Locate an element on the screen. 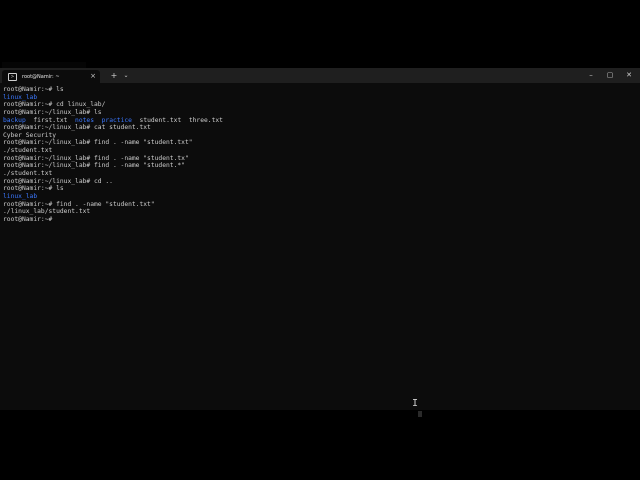  terminal-text: root@Namir:~# find . -name "student.txt" is located at coordinates (79, 204).